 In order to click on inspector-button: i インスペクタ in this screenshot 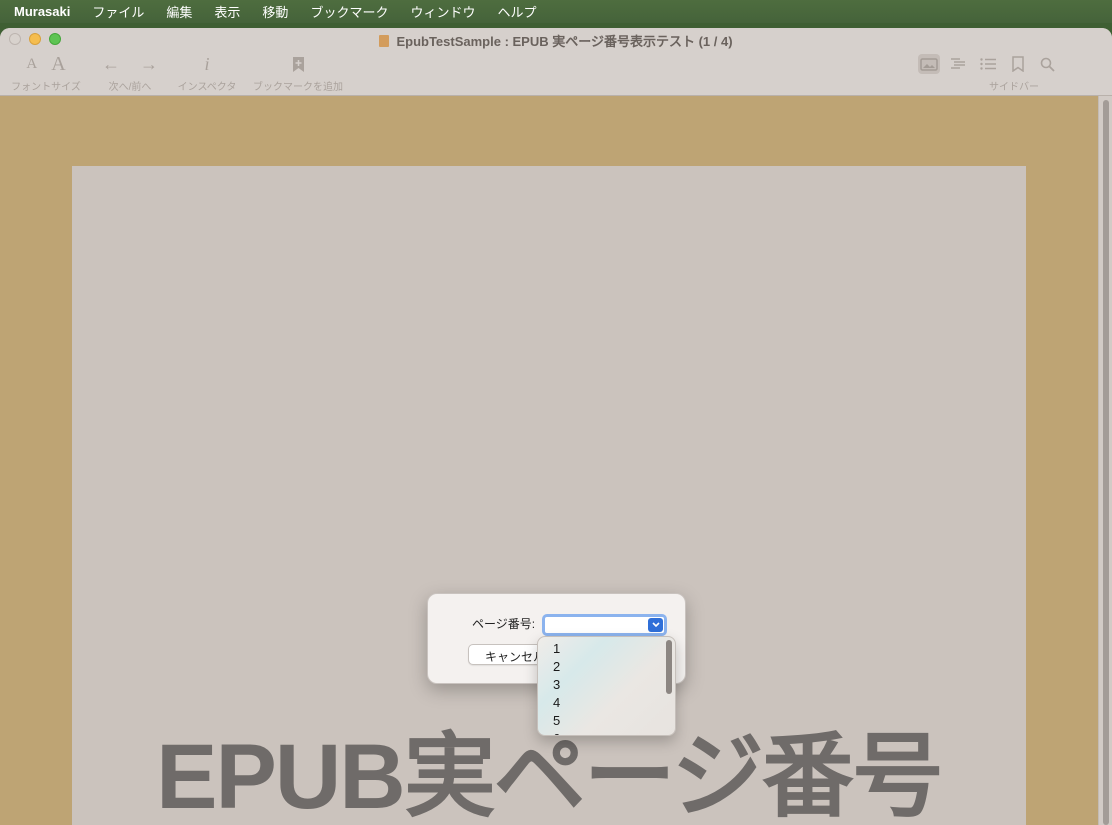, I will do `click(207, 73)`.